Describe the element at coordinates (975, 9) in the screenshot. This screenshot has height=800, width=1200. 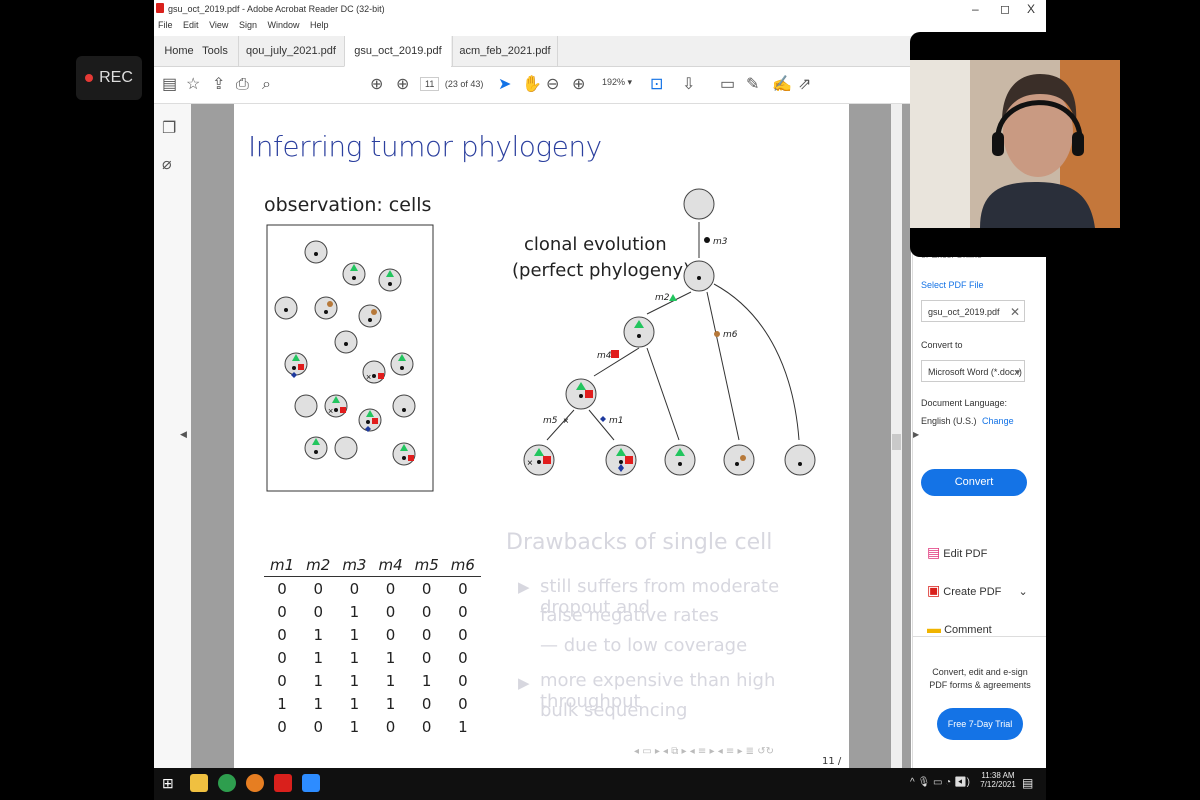
I see `minimize-button: –` at that location.